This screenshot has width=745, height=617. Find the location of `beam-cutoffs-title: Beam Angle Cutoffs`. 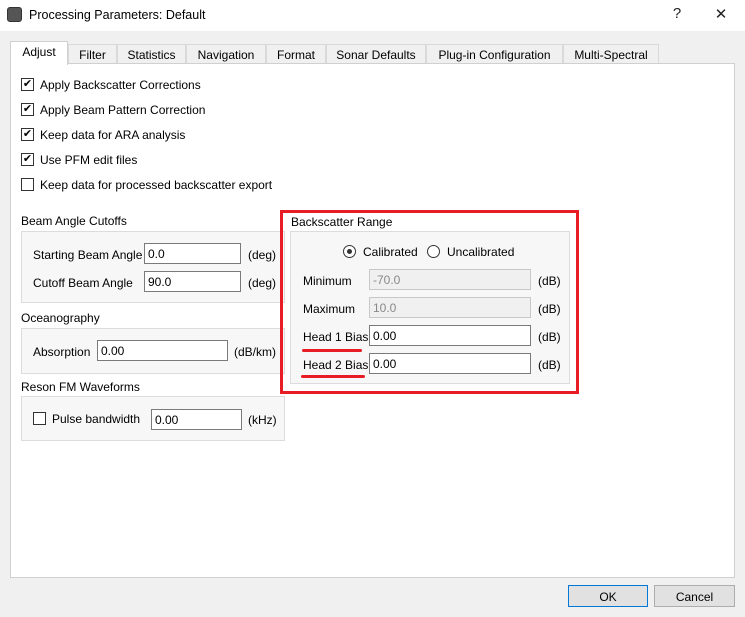

beam-cutoffs-title: Beam Angle Cutoffs is located at coordinates (74, 221).